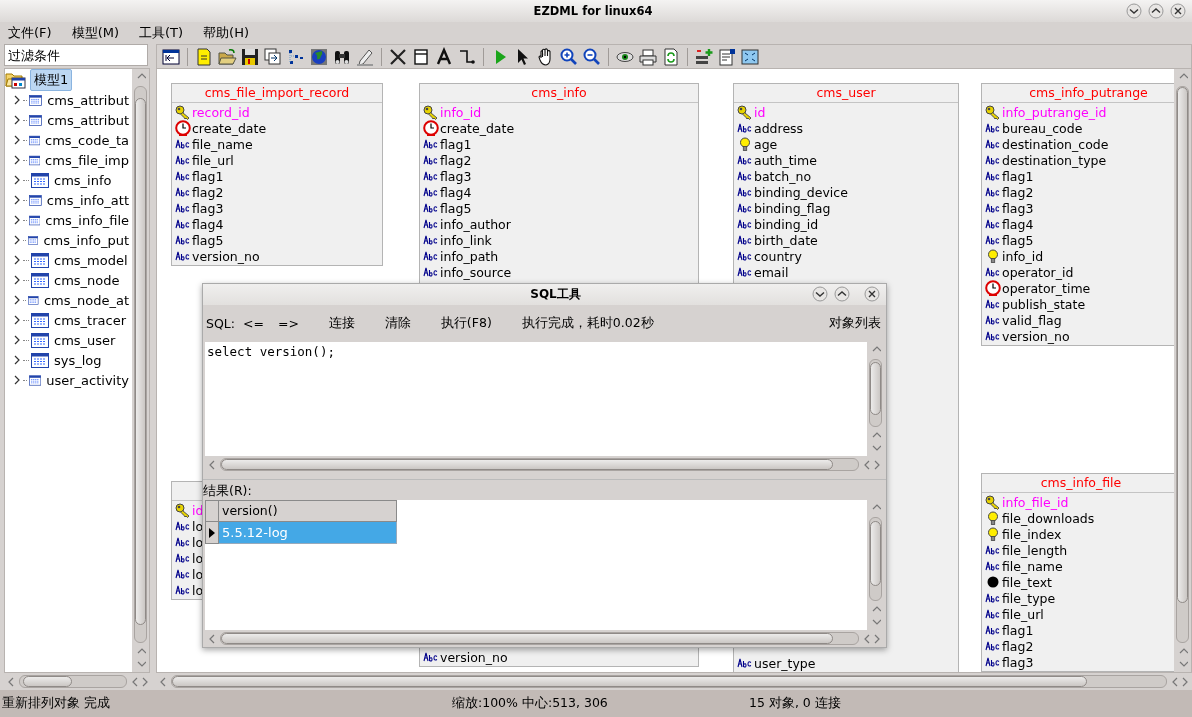  I want to click on field-name: file_downloads, so click(1048, 518).